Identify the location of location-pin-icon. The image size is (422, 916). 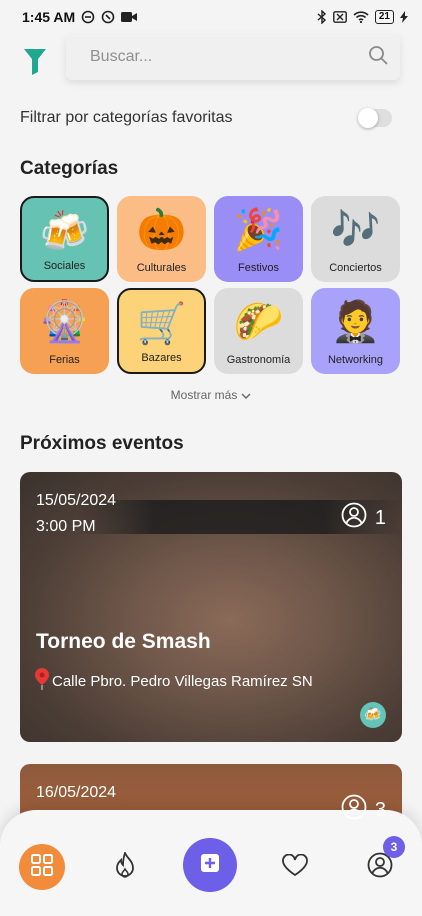
(42, 681).